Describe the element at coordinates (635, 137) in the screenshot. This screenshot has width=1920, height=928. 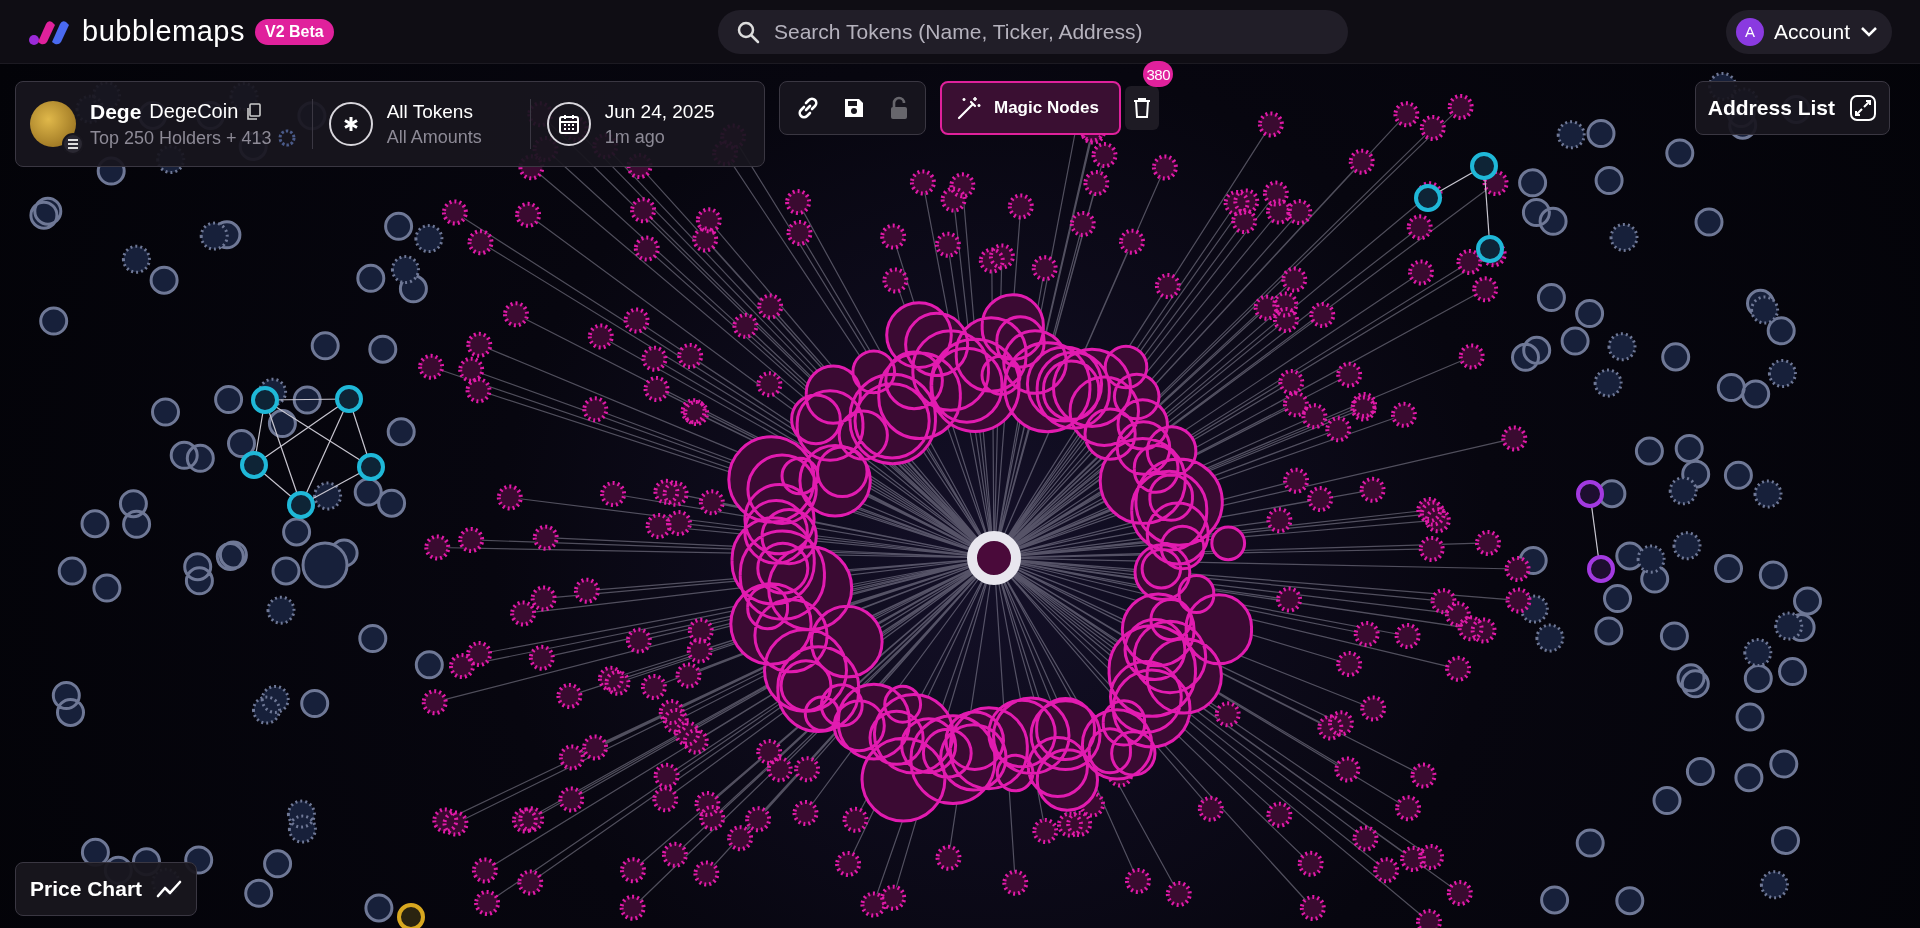
I see `date-subtitle: 1m ago` at that location.